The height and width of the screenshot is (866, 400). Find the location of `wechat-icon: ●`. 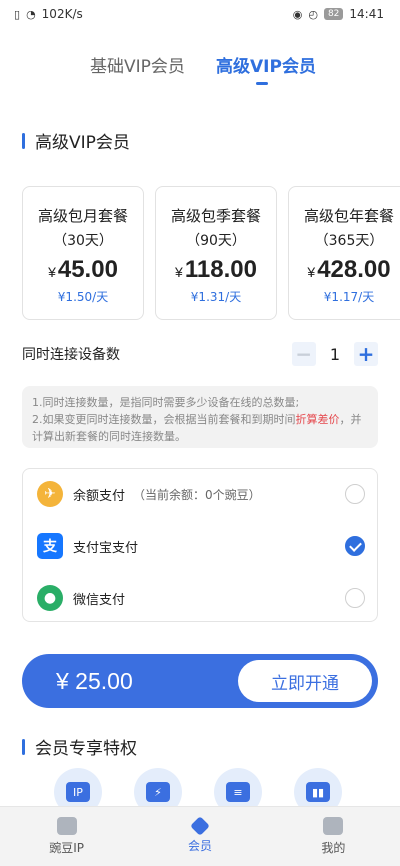

wechat-icon: ● is located at coordinates (50, 598).